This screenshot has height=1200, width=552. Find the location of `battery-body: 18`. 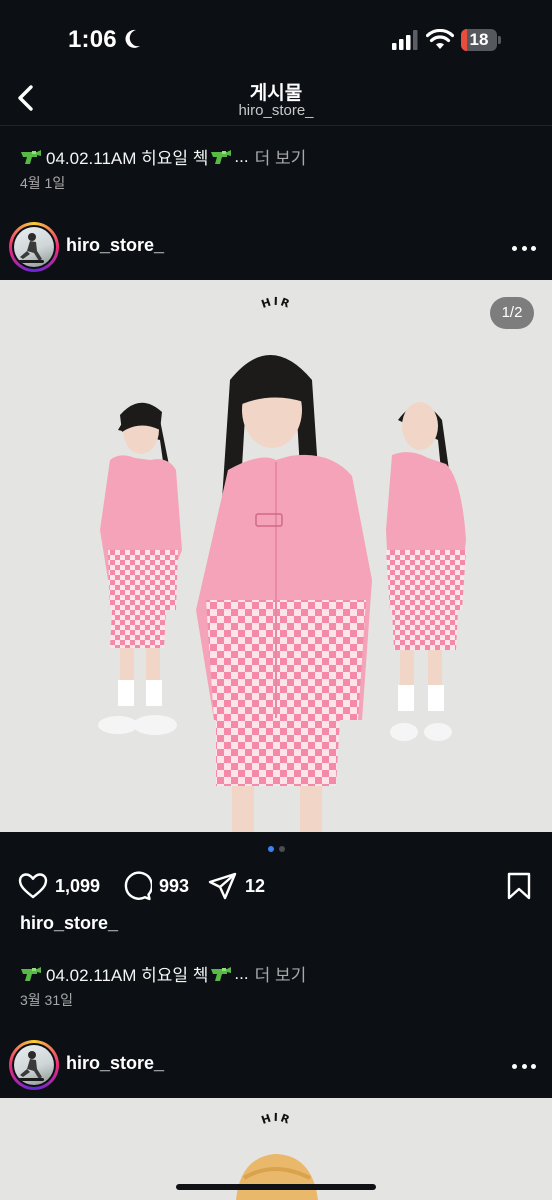

battery-body: 18 is located at coordinates (479, 40).